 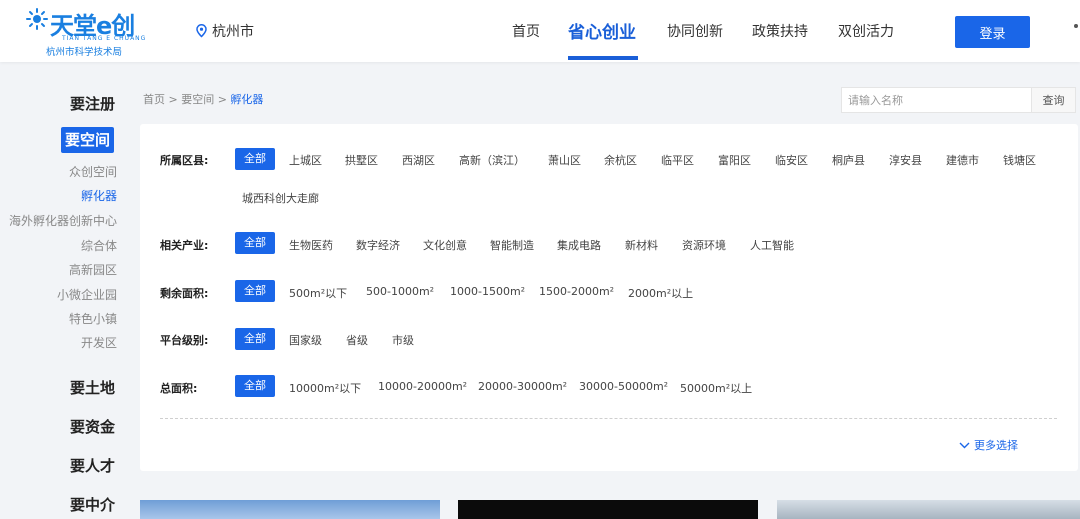 I want to click on filter-district-option: 桐庐县, so click(x=848, y=160).